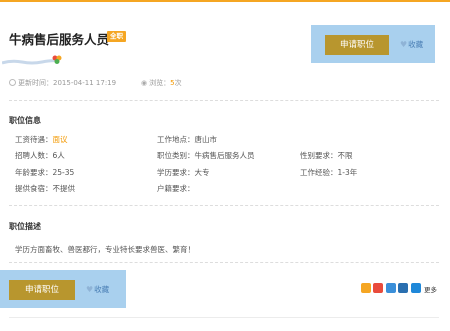 The image size is (450, 331). I want to click on share-more-link: 更多, so click(430, 289).